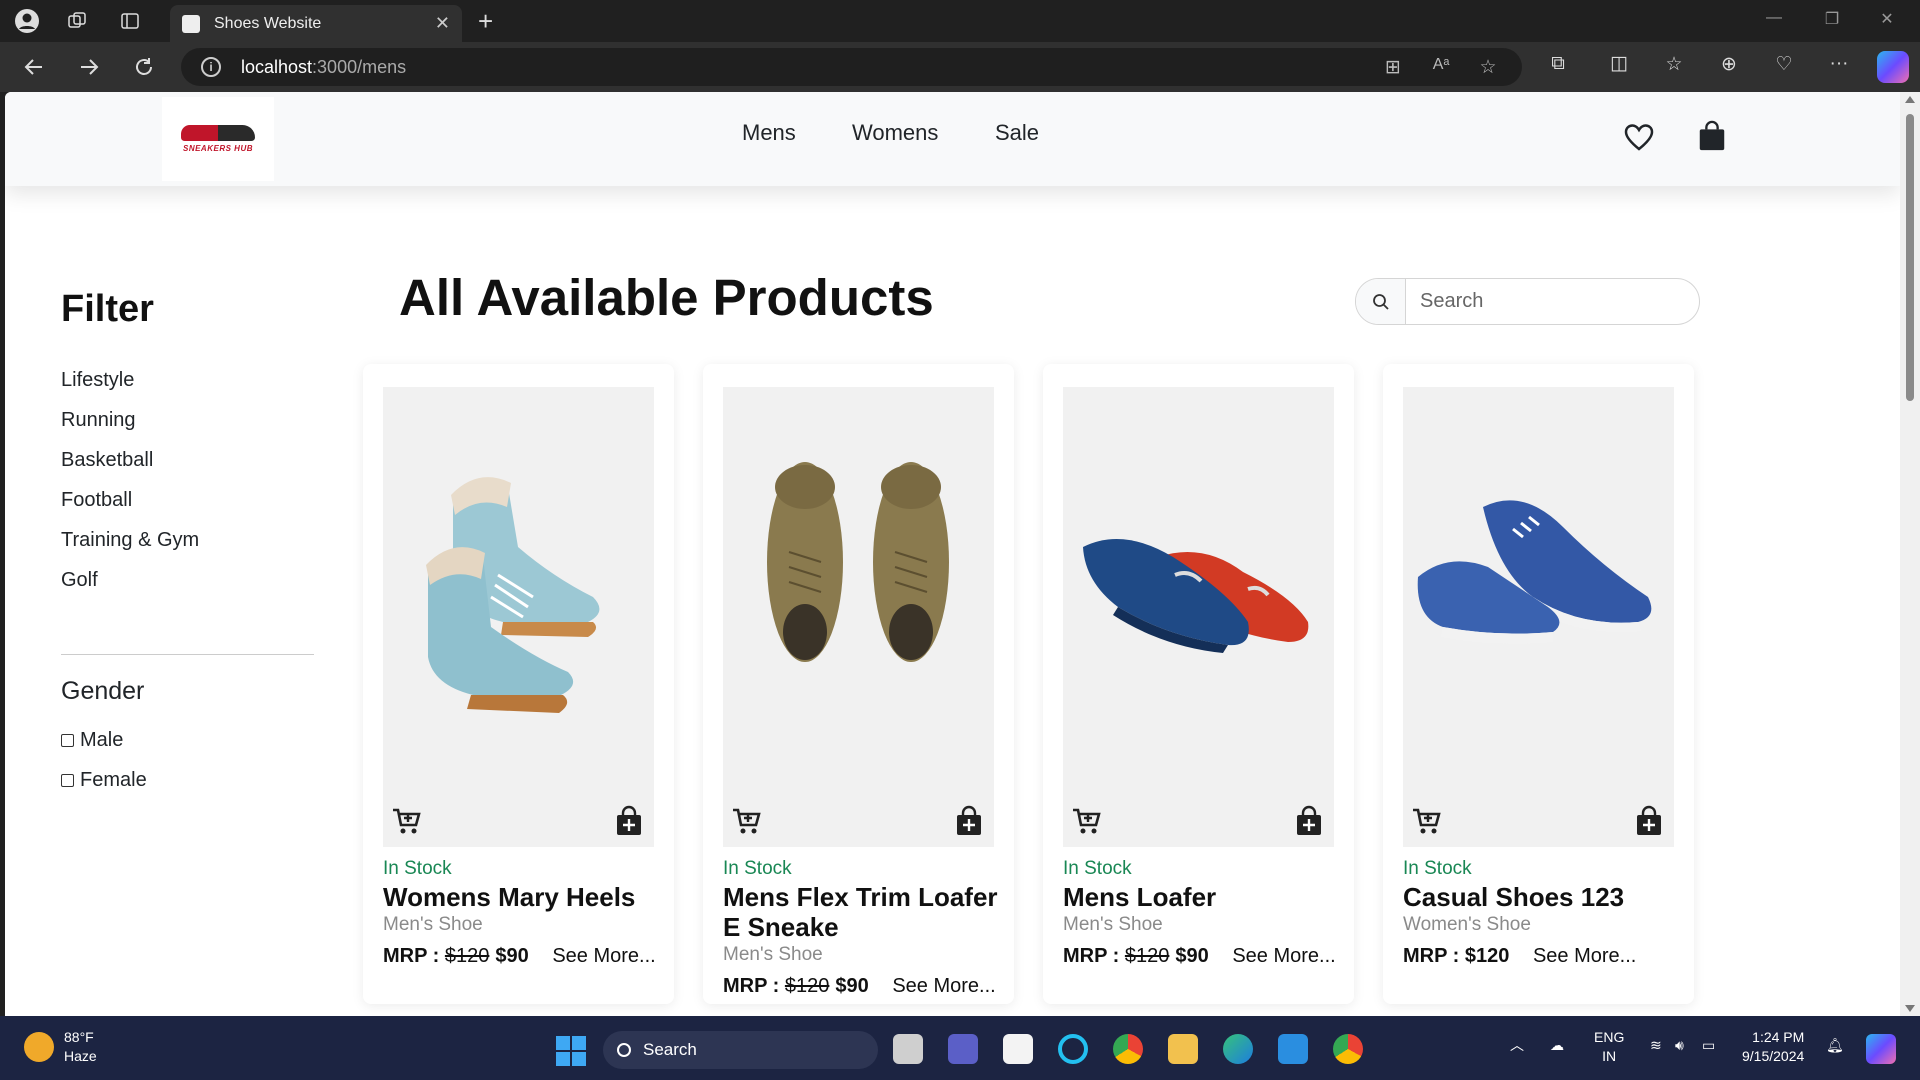  What do you see at coordinates (1910, 554) in the screenshot?
I see `page-scrollbar` at bounding box center [1910, 554].